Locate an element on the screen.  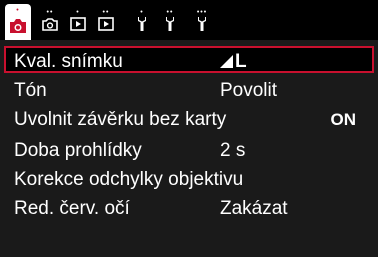
menu-item-label: Tón is located at coordinates (30, 90).